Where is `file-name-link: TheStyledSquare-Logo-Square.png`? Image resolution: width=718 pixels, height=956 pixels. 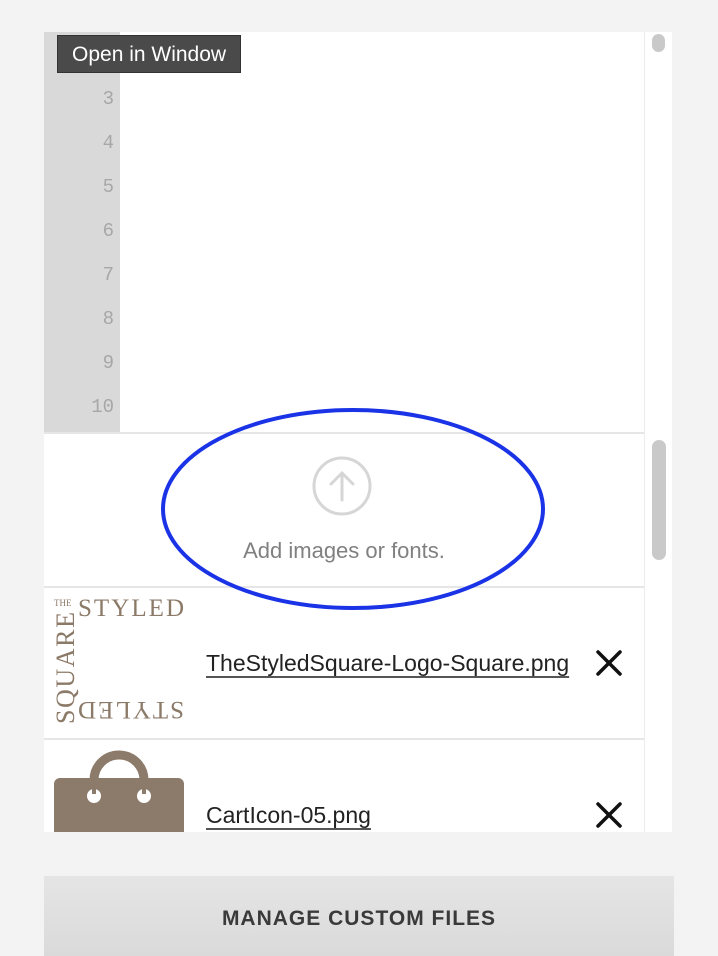 file-name-link: TheStyledSquare-Logo-Square.png is located at coordinates (387, 663).